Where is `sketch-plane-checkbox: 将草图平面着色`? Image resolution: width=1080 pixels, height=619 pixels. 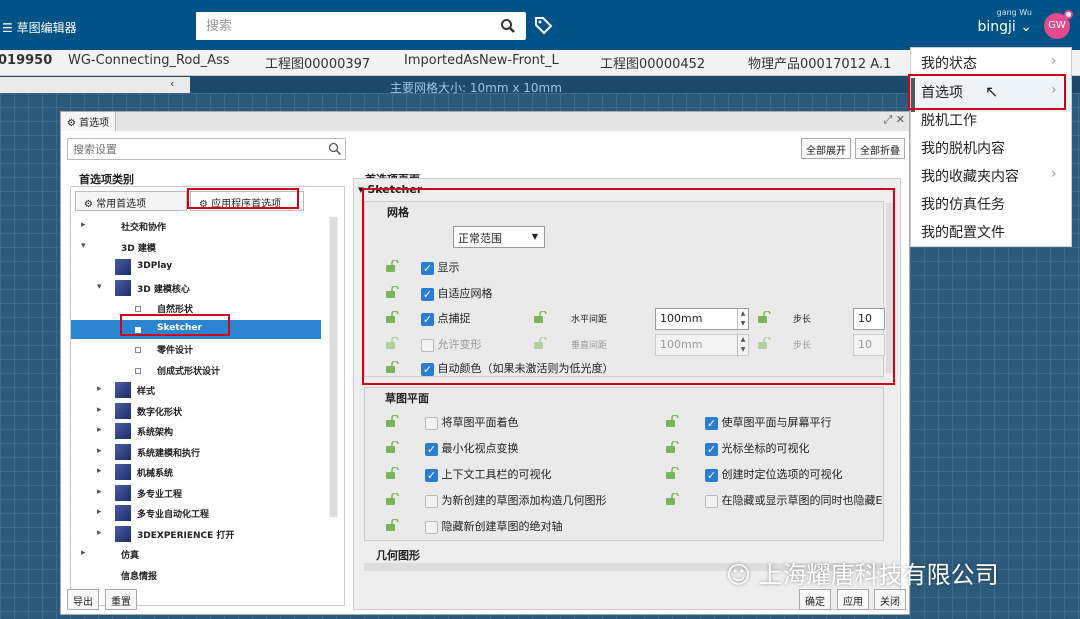
sketch-plane-checkbox: 将草图平面着色 is located at coordinates (472, 422).